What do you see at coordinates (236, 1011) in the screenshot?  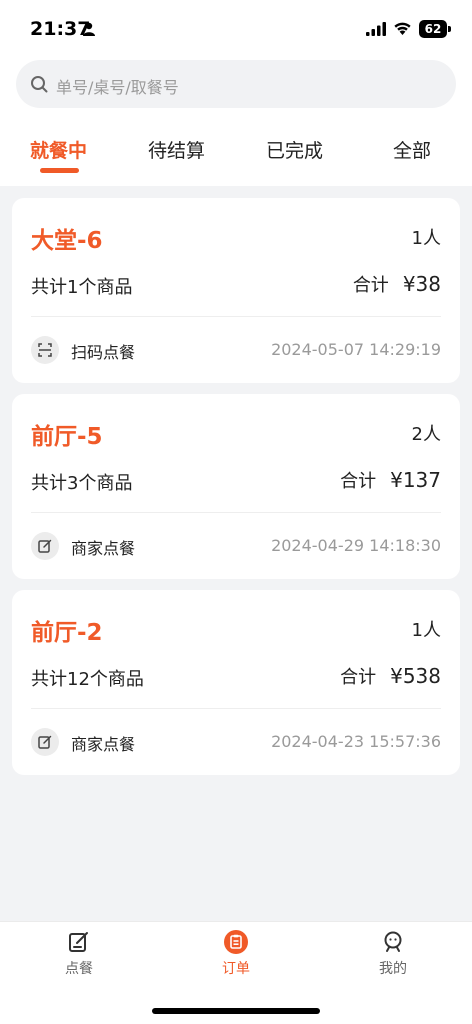 I see `home-indicator` at bounding box center [236, 1011].